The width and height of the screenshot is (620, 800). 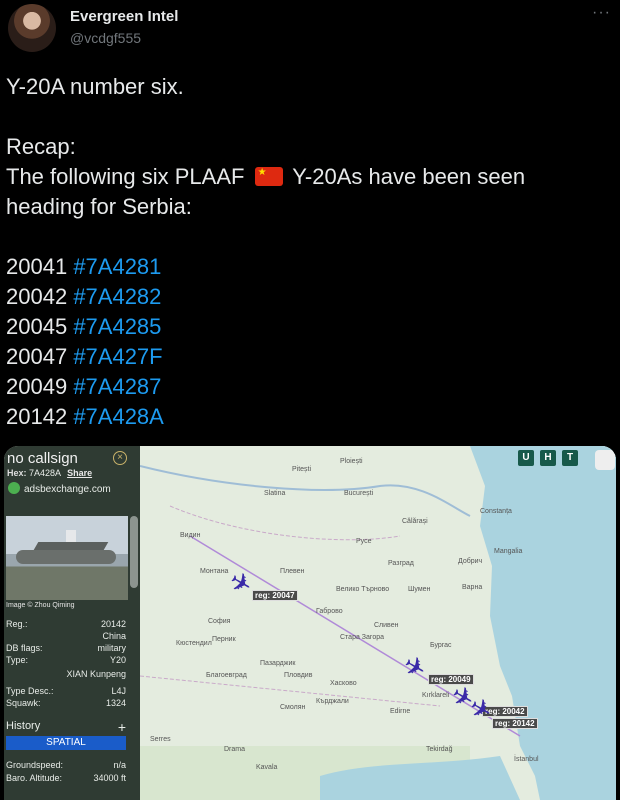 I want to click on city-label: Шумен, so click(x=419, y=589).